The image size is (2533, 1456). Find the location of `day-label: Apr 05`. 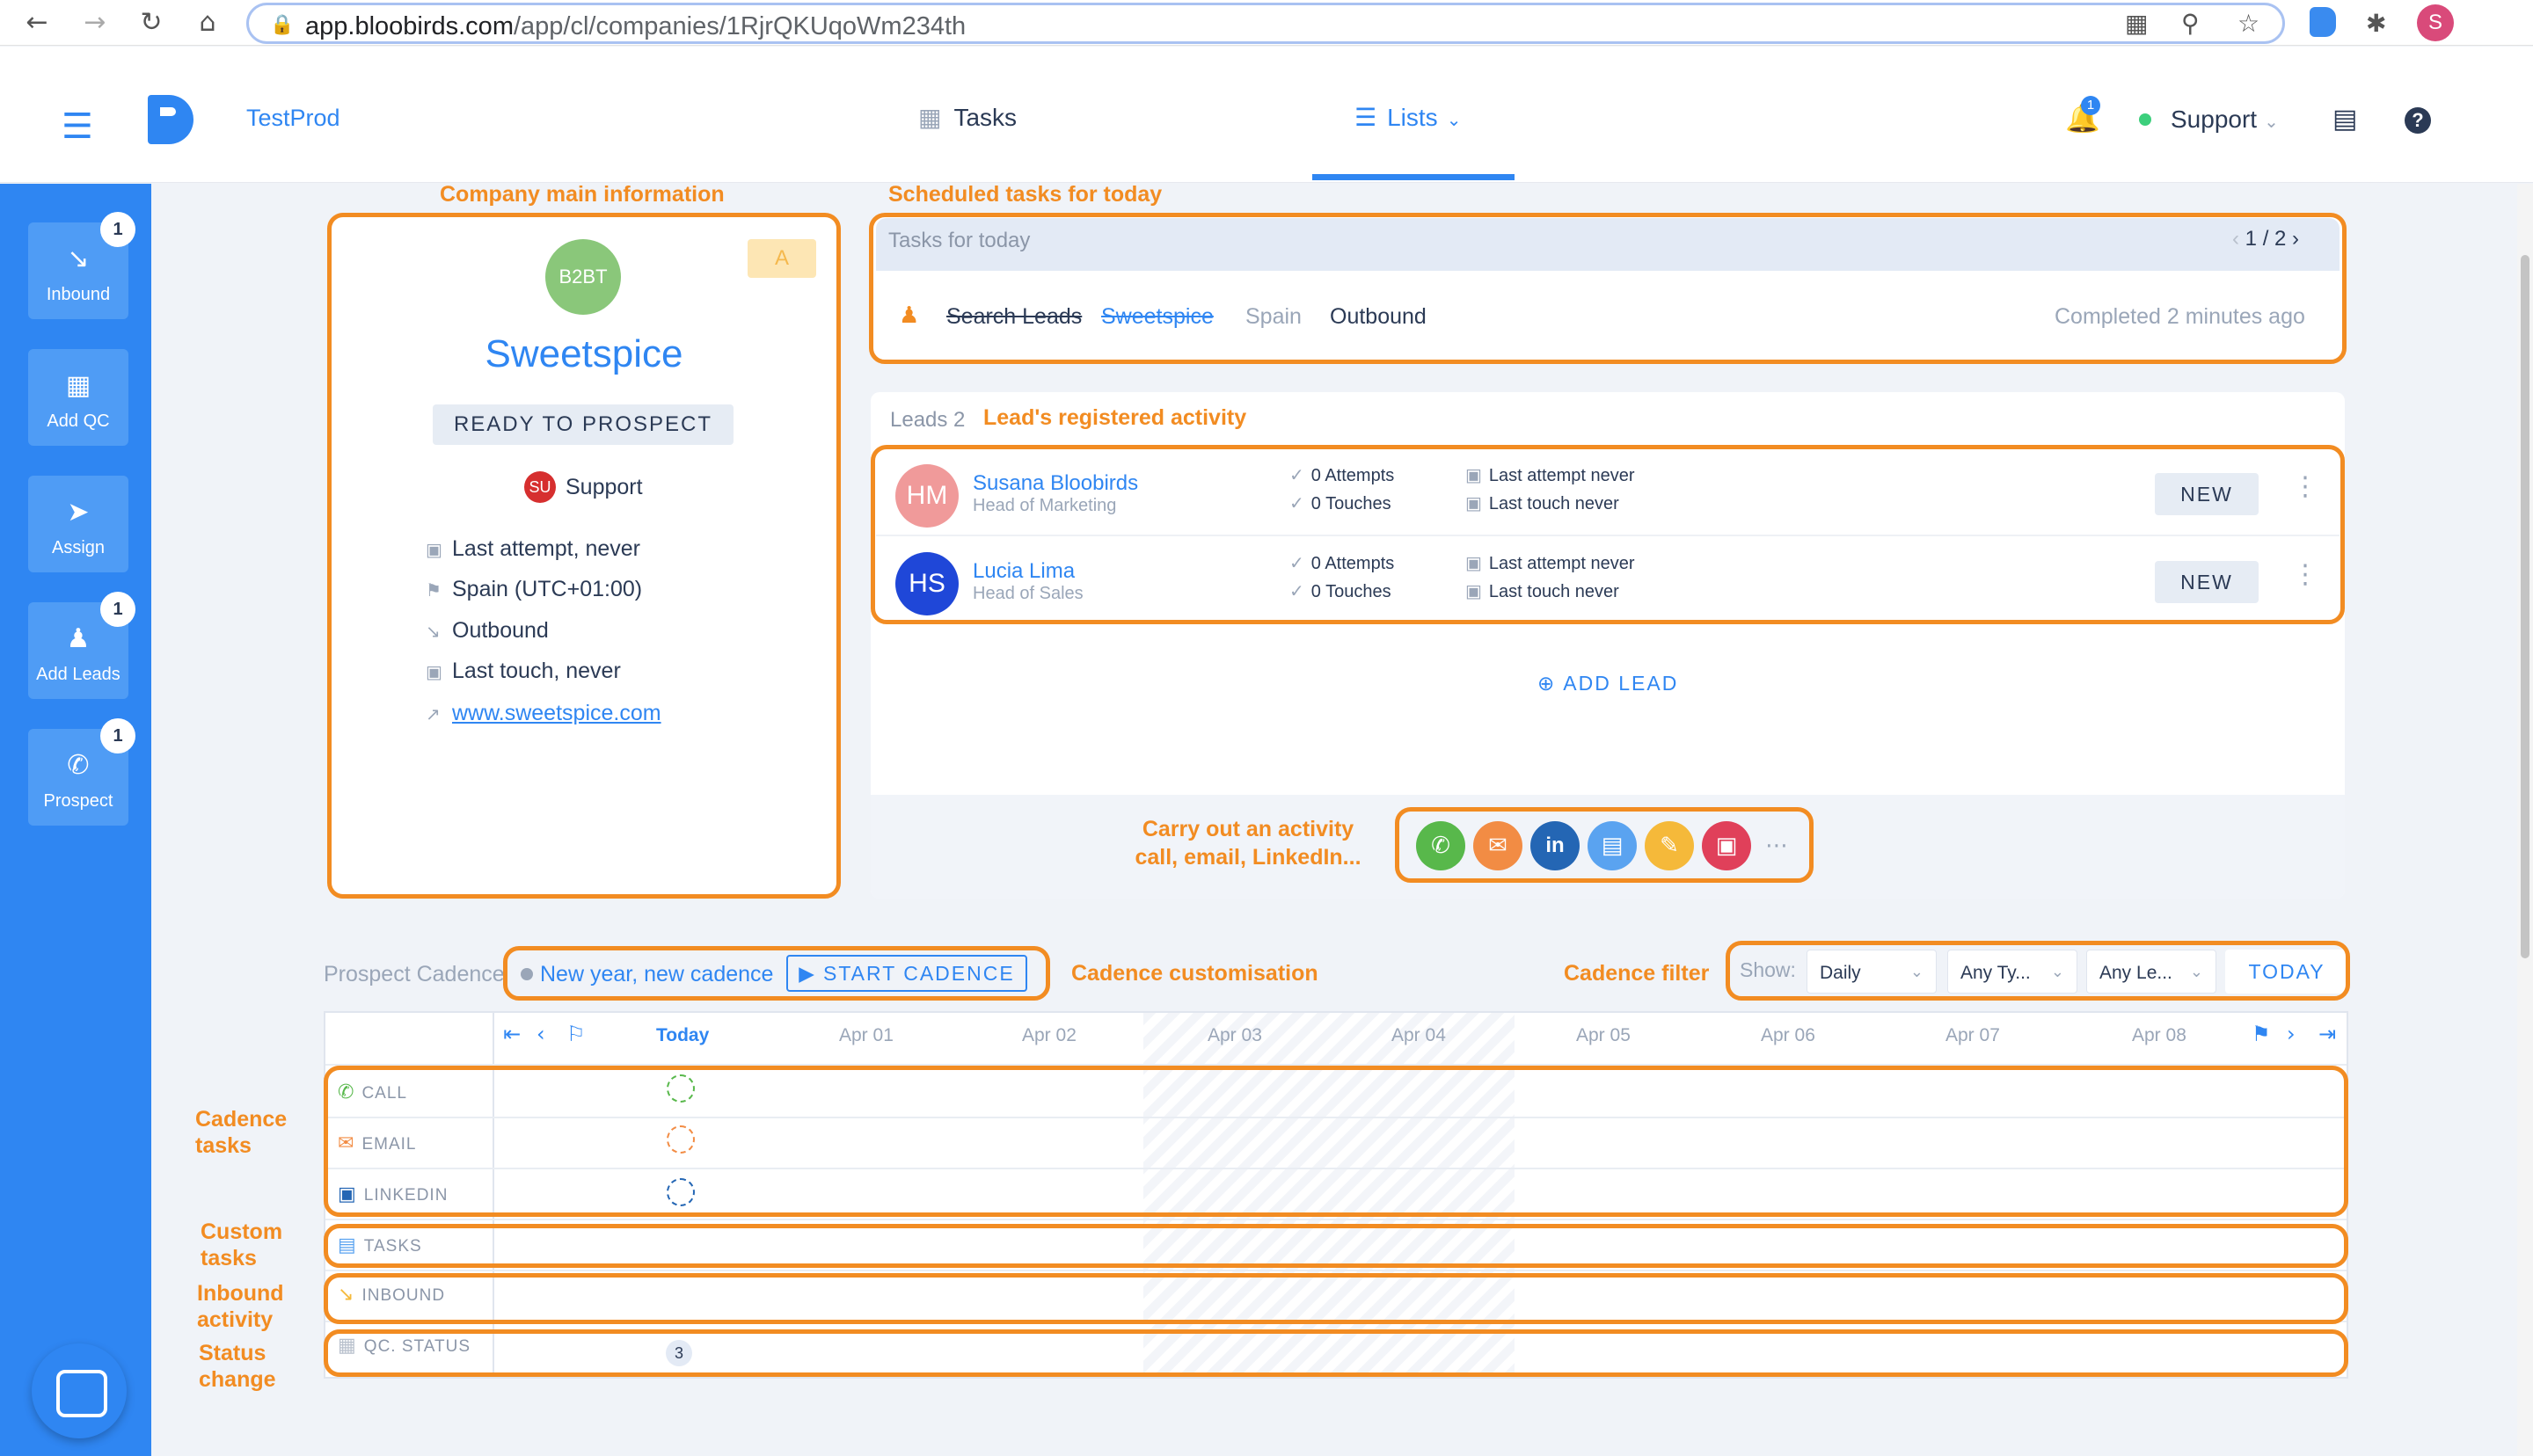

day-label: Apr 05 is located at coordinates (1603, 1035).